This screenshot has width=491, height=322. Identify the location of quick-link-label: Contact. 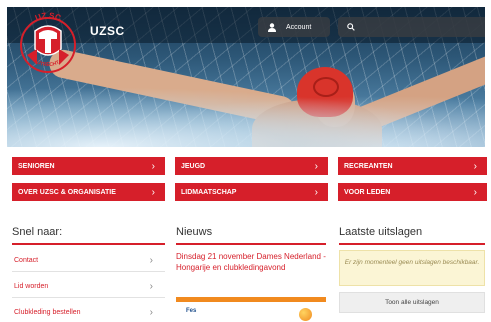
(26, 260).